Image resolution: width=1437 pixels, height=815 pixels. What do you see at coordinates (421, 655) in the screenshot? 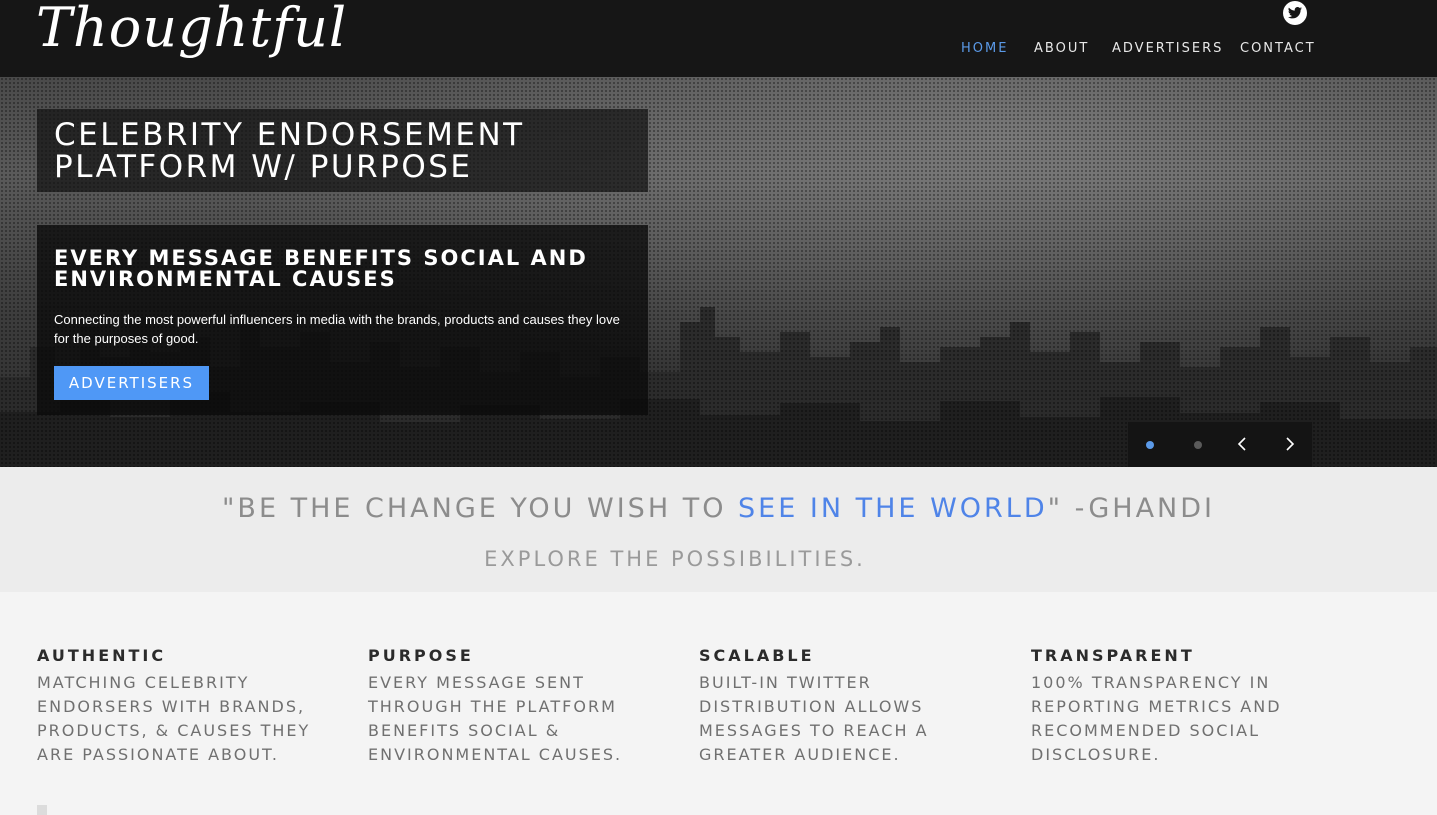
I see `feature-title: PURPOSE` at bounding box center [421, 655].